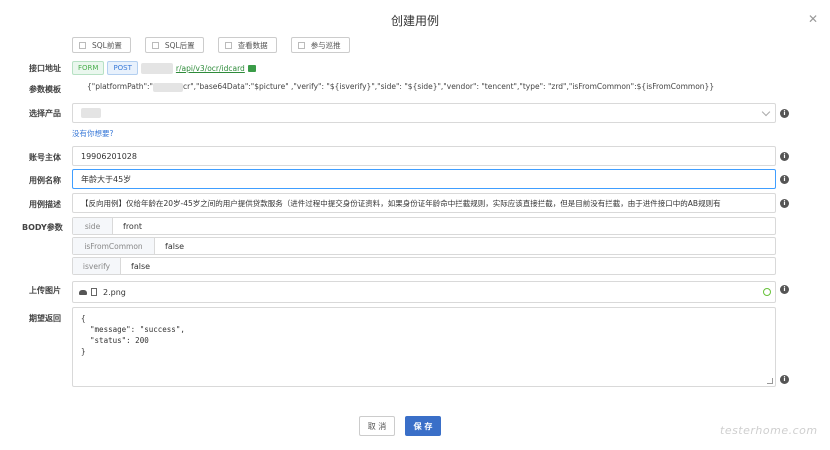 The height and width of the screenshot is (450, 830). Describe the element at coordinates (122, 68) in the screenshot. I see `tag-post: POST` at that location.